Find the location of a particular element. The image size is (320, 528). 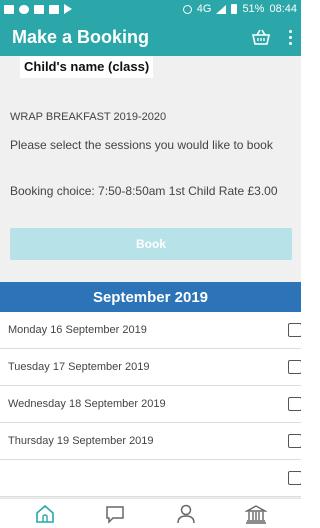

child-name: Child's name (class) is located at coordinates (87, 67).